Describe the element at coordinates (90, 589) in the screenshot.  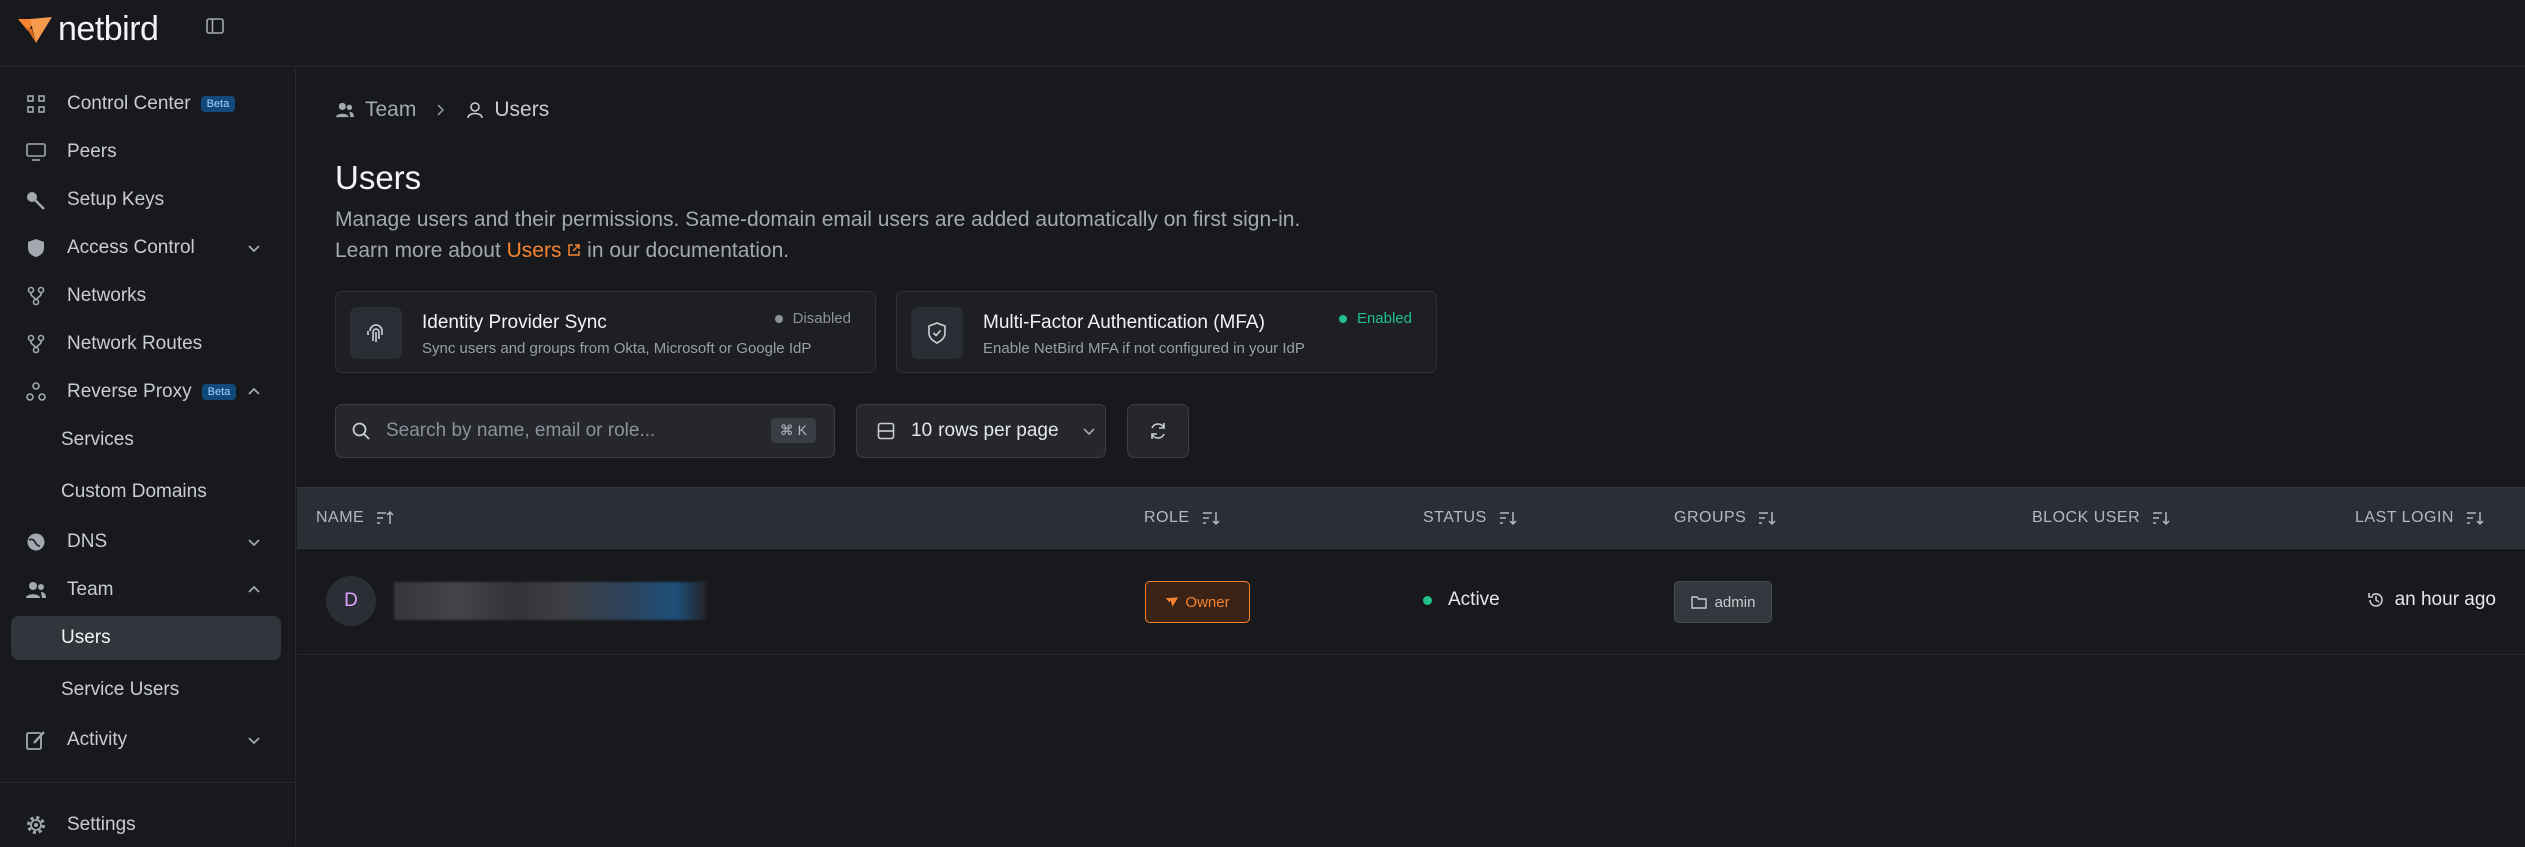
I see `sidebar-item-label: Team` at that location.